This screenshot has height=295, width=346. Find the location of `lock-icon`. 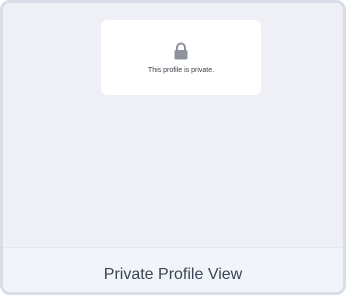

lock-icon is located at coordinates (181, 51).